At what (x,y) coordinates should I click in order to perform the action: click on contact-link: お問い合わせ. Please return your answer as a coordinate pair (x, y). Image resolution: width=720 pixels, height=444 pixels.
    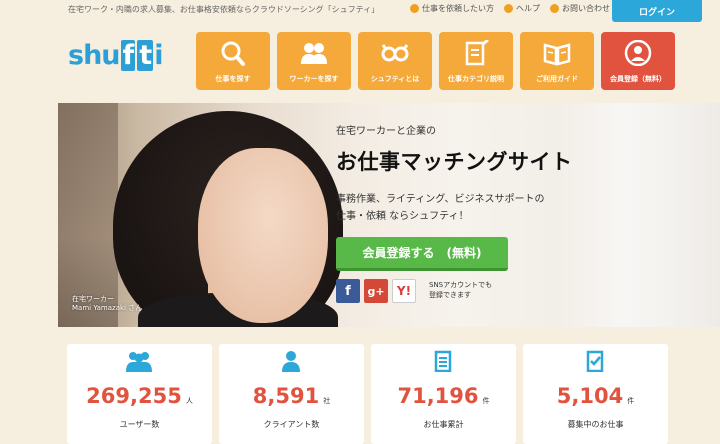
    Looking at the image, I should click on (580, 8).